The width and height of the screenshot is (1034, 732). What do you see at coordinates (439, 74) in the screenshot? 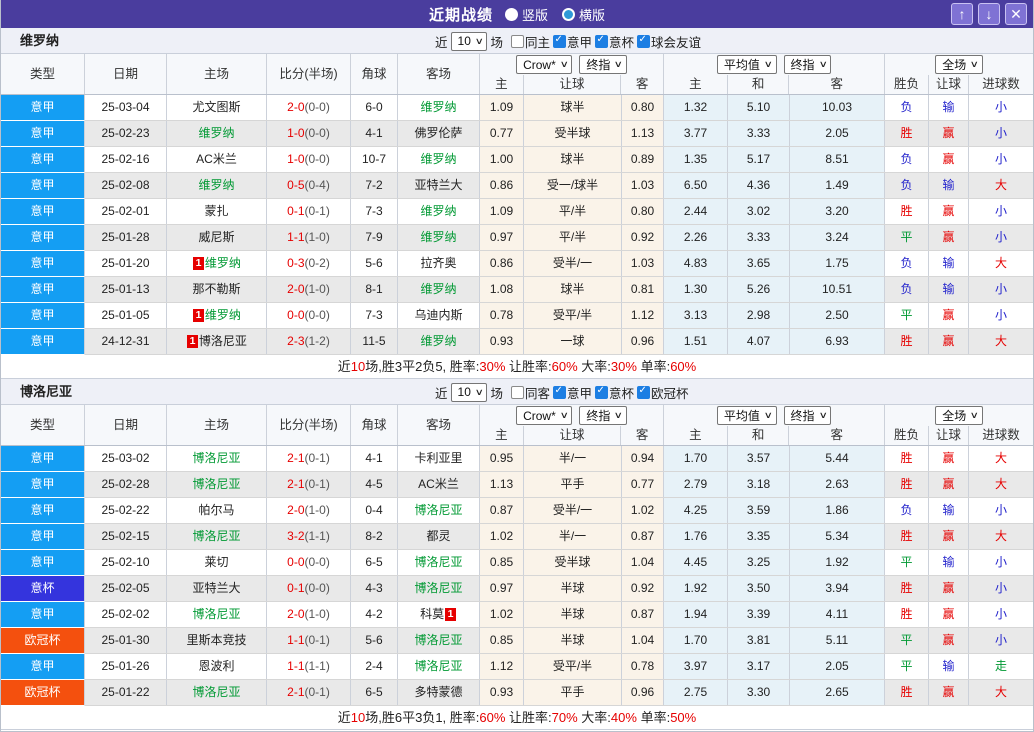
I see `column-header: 客场` at bounding box center [439, 74].